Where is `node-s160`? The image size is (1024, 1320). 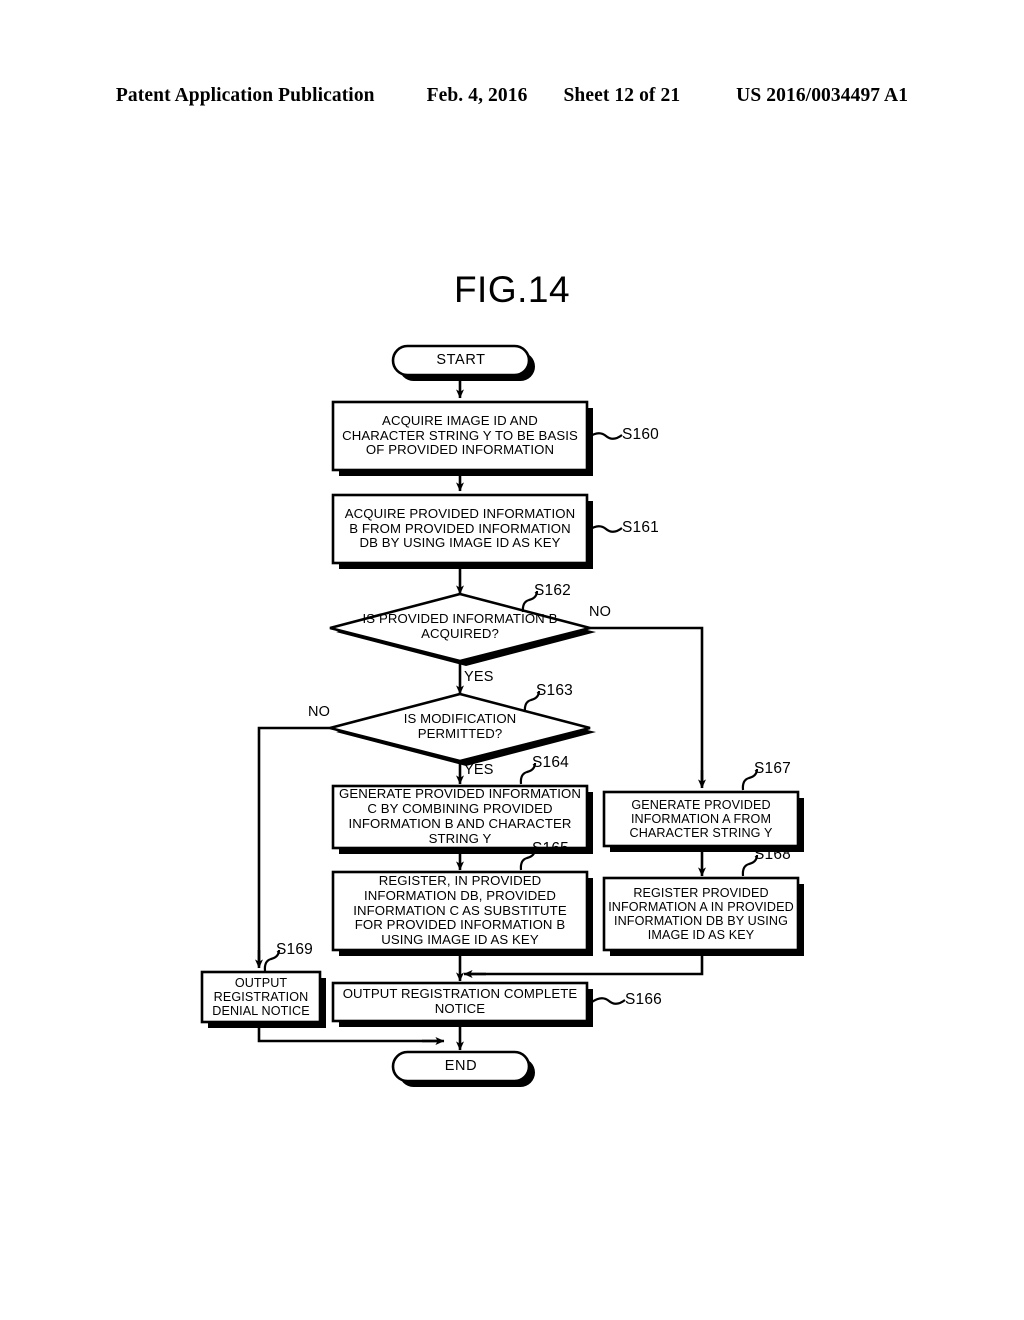
node-s160 is located at coordinates (460, 436).